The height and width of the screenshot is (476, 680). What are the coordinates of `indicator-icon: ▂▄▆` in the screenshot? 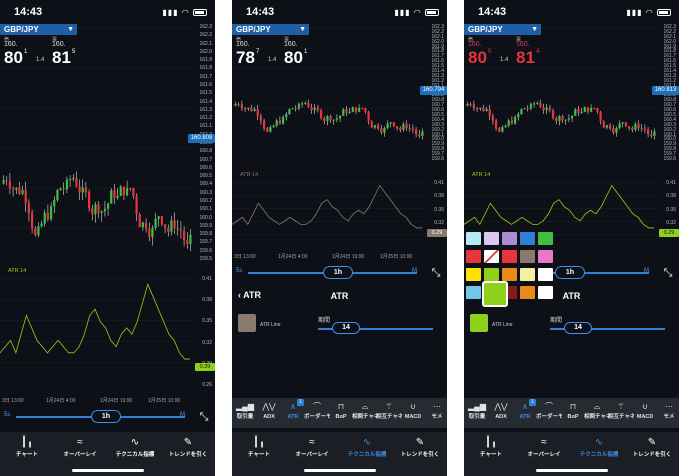 It's located at (245, 406).